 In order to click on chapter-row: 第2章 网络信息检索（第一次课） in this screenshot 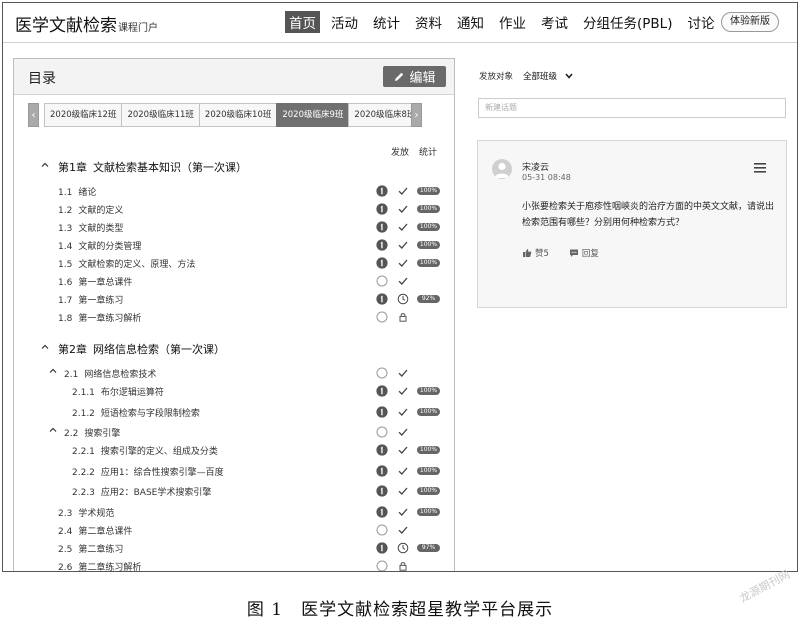, I will do `click(234, 350)`.